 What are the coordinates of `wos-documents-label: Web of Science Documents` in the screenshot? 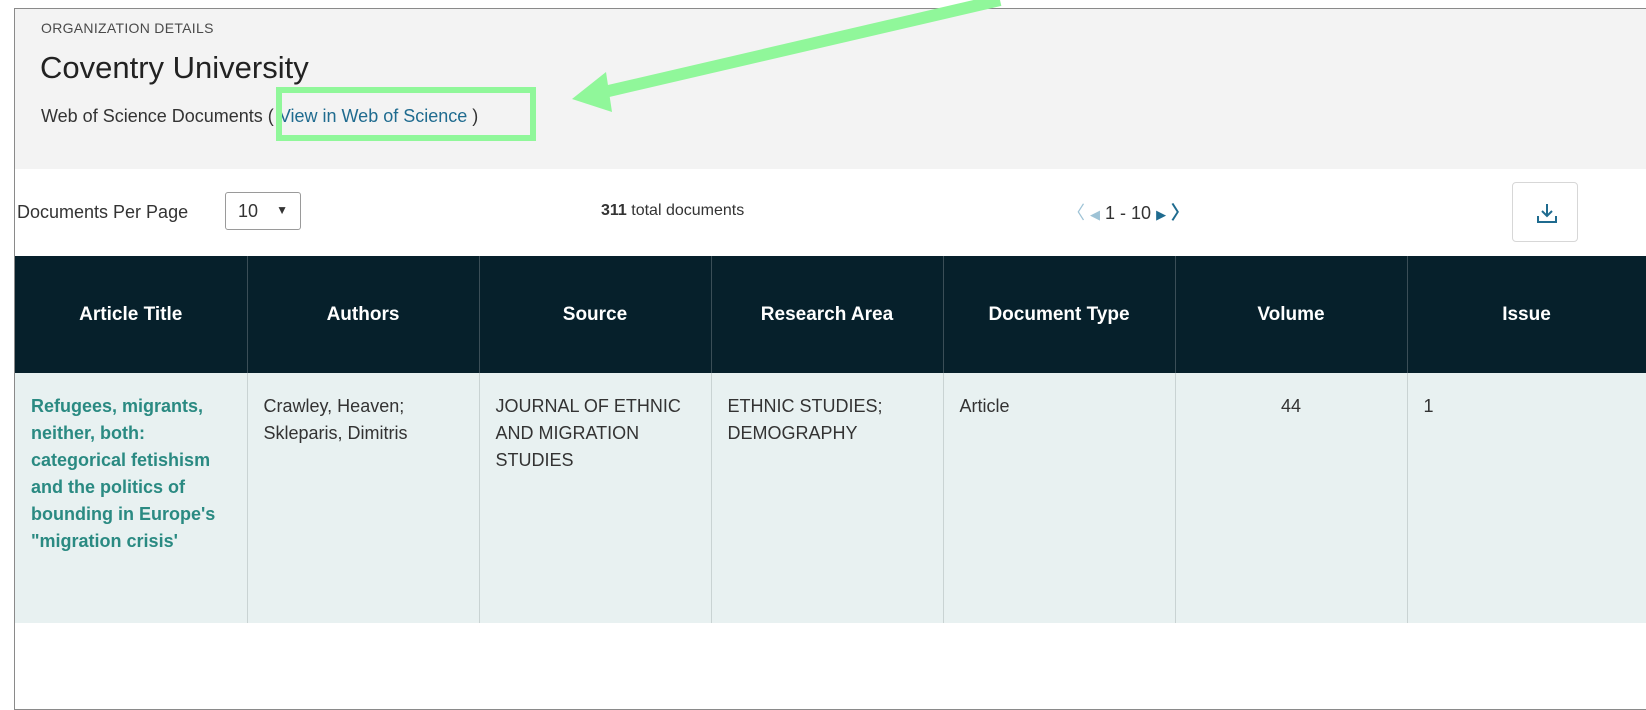 It's located at (152, 116).